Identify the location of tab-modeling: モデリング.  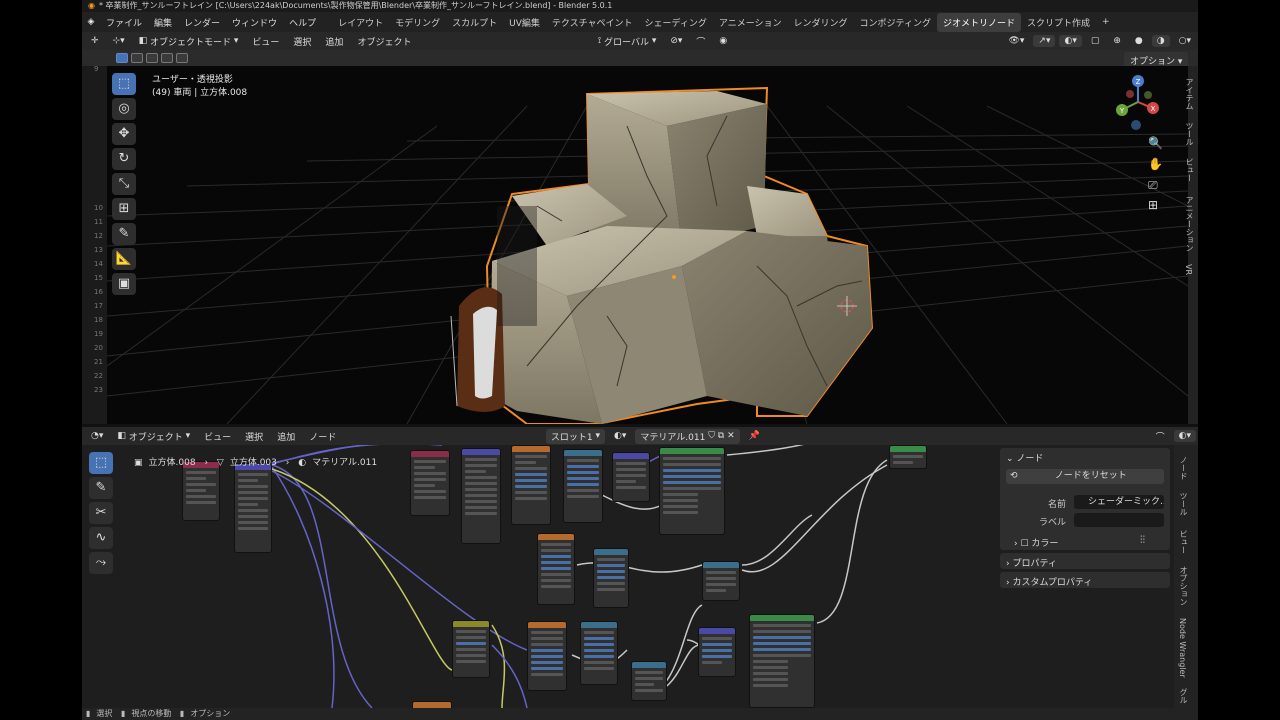
(417, 22).